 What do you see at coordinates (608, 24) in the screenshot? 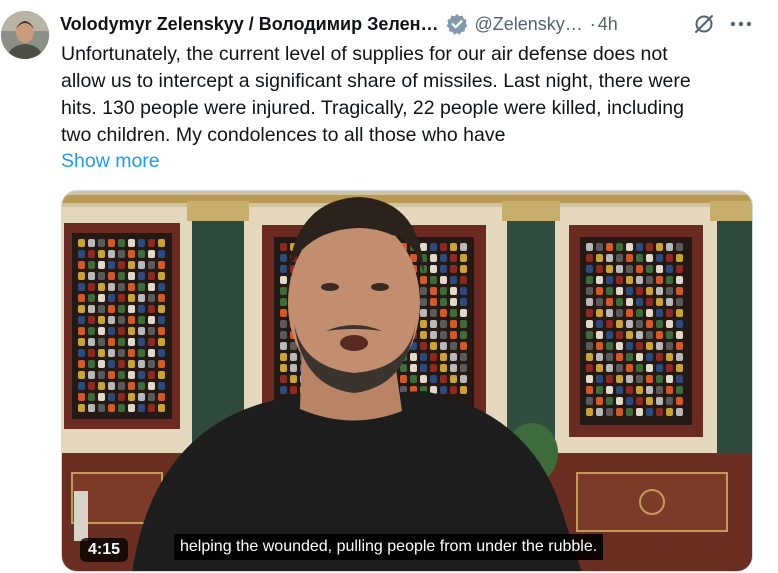
I see `tweet-timestamp: 4h` at bounding box center [608, 24].